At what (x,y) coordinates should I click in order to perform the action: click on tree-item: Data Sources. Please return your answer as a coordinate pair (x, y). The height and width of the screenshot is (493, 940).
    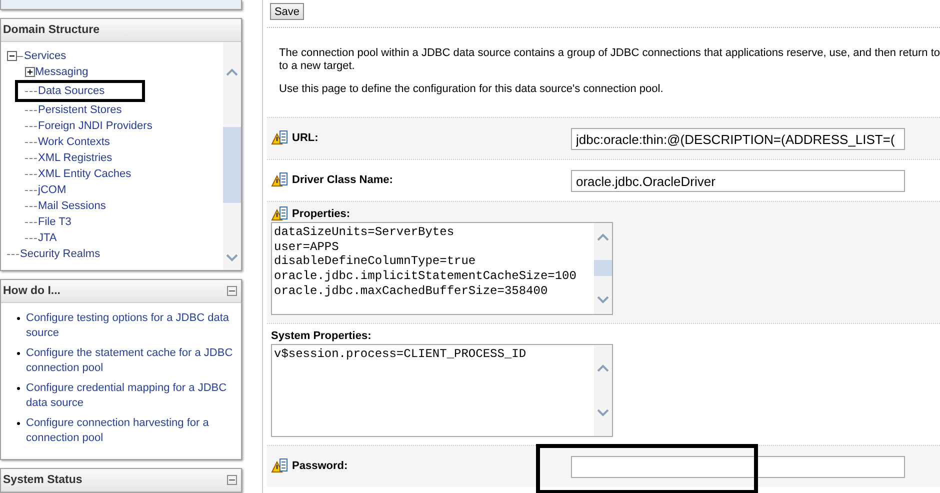
    Looking at the image, I should click on (71, 91).